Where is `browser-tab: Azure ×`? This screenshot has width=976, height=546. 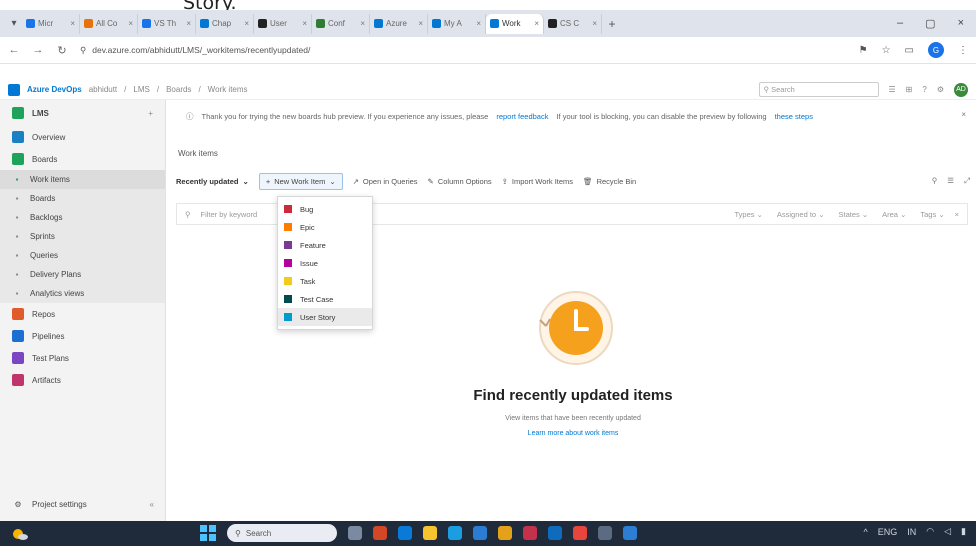
browser-tab: Azure × is located at coordinates (399, 23).